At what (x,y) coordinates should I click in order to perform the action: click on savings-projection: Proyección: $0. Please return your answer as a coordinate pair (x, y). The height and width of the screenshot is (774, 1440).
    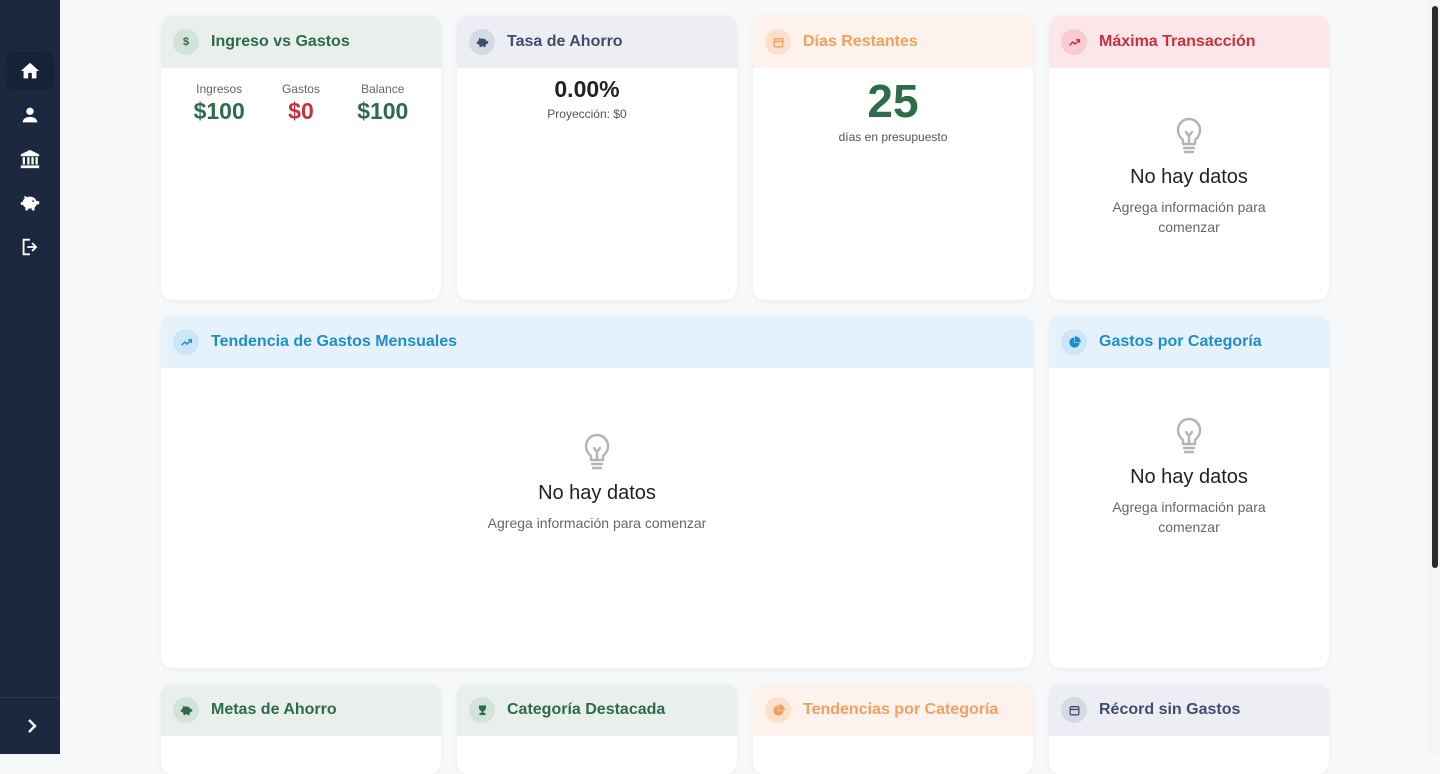
    Looking at the image, I should click on (587, 114).